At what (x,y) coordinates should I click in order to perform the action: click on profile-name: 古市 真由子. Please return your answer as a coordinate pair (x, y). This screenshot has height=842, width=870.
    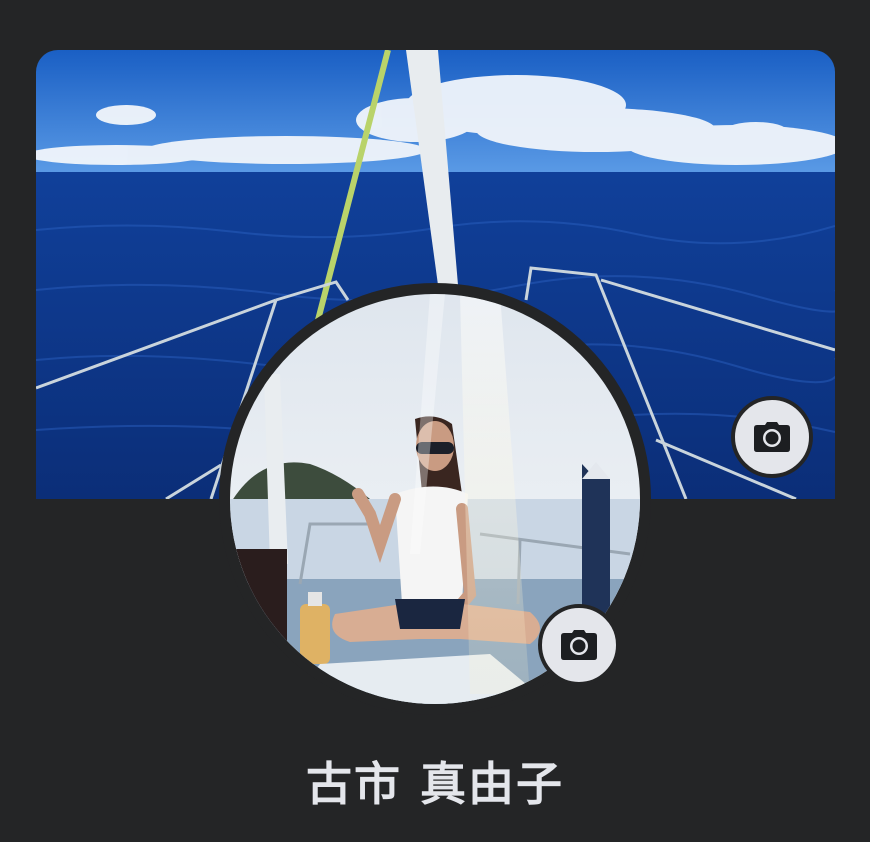
    Looking at the image, I should click on (434, 784).